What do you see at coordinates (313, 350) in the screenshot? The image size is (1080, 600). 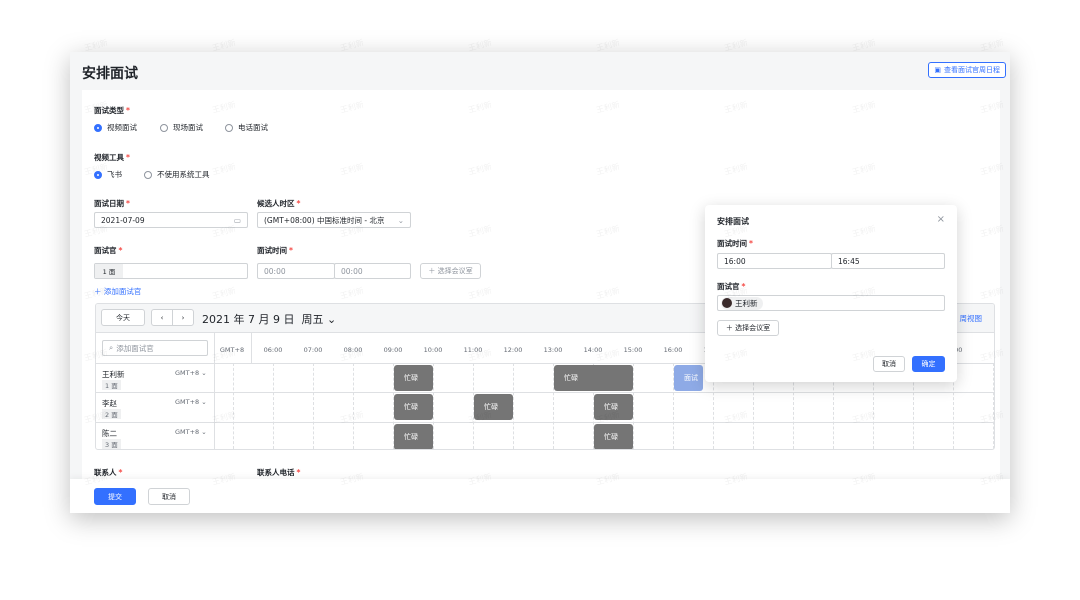 I see `hour-label: 07:00` at bounding box center [313, 350].